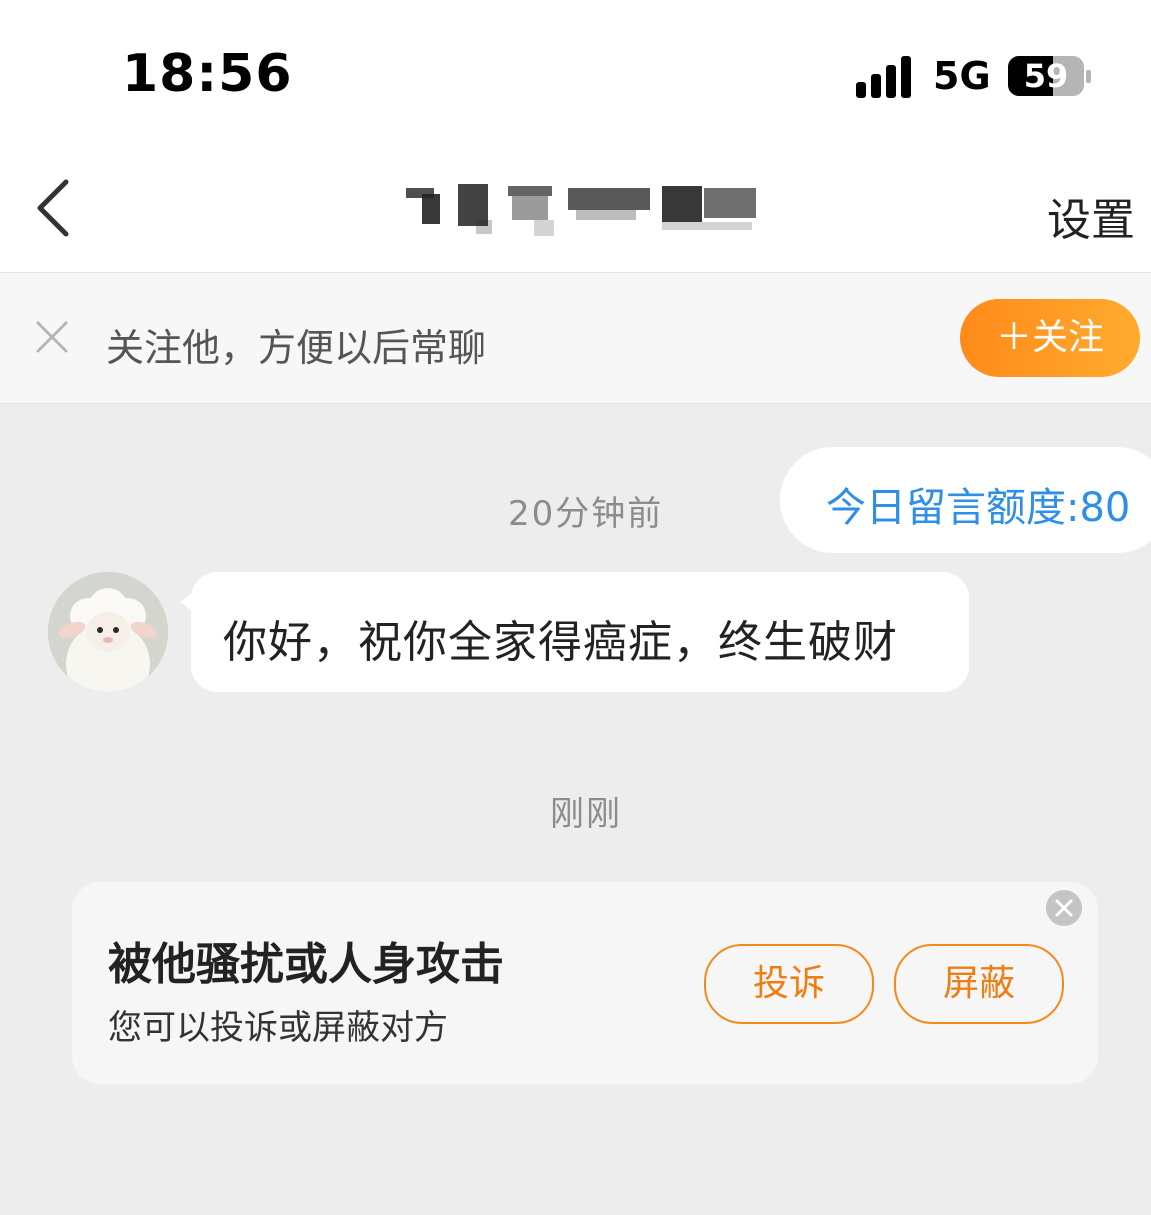 This screenshot has width=1151, height=1215. Describe the element at coordinates (296, 348) in the screenshot. I see `follow-prompt-text: 关注他，方便以后常聊` at that location.